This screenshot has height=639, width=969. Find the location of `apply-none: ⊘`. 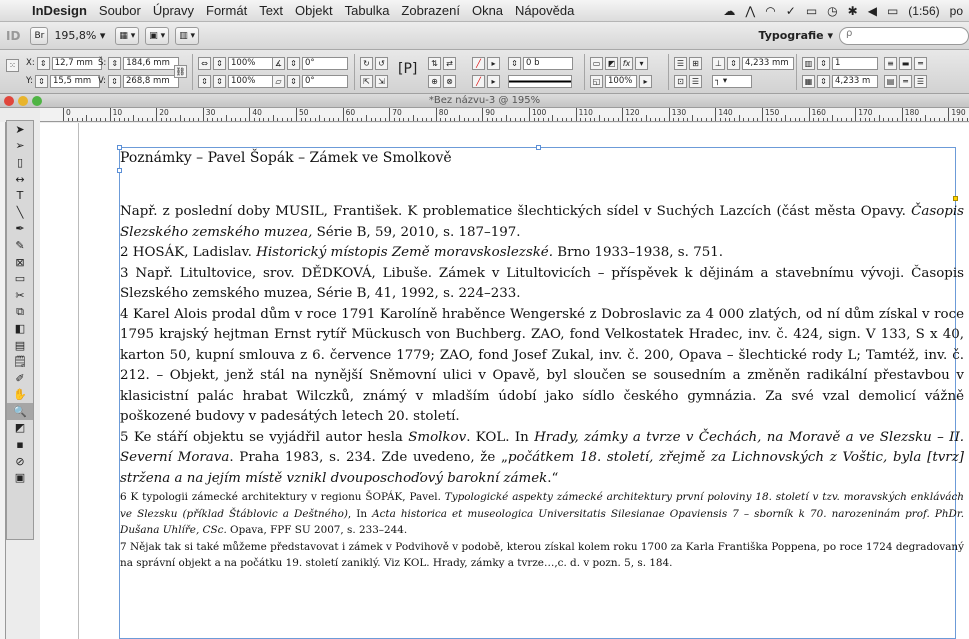

apply-none: ⊘ is located at coordinates (20, 461).